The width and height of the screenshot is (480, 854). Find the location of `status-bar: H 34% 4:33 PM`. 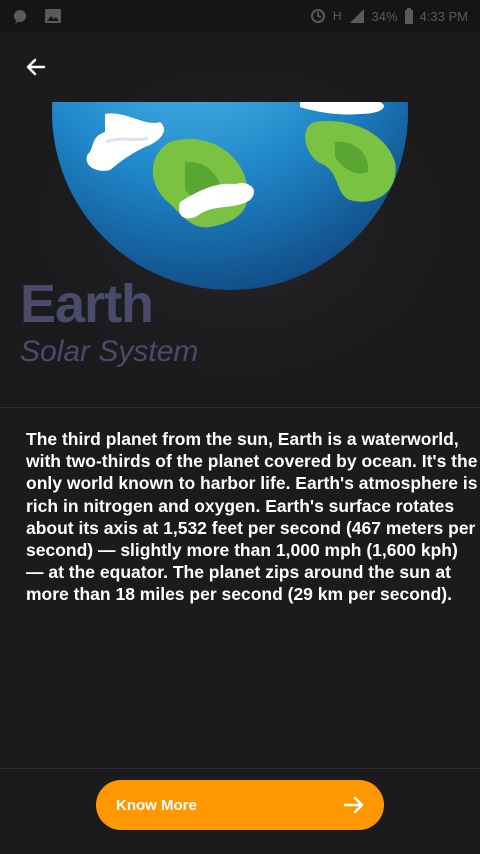

status-bar: H 34% 4:33 PM is located at coordinates (240, 16).